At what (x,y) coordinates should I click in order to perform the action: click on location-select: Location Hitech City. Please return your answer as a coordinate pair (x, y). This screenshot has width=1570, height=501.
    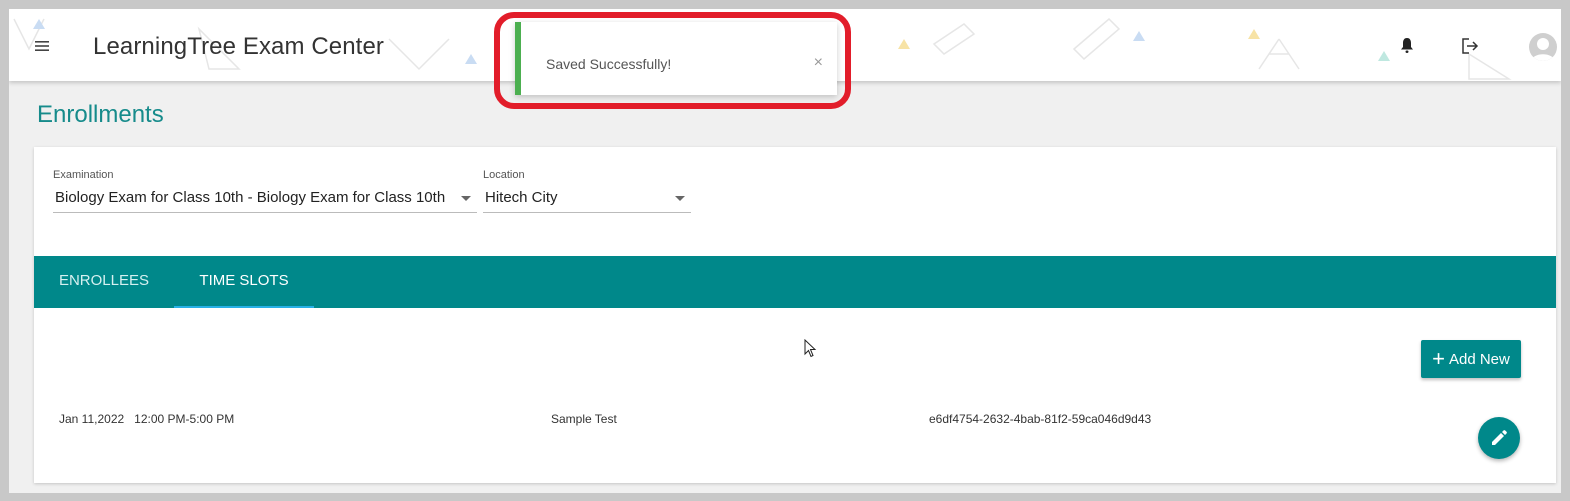
    Looking at the image, I should click on (587, 191).